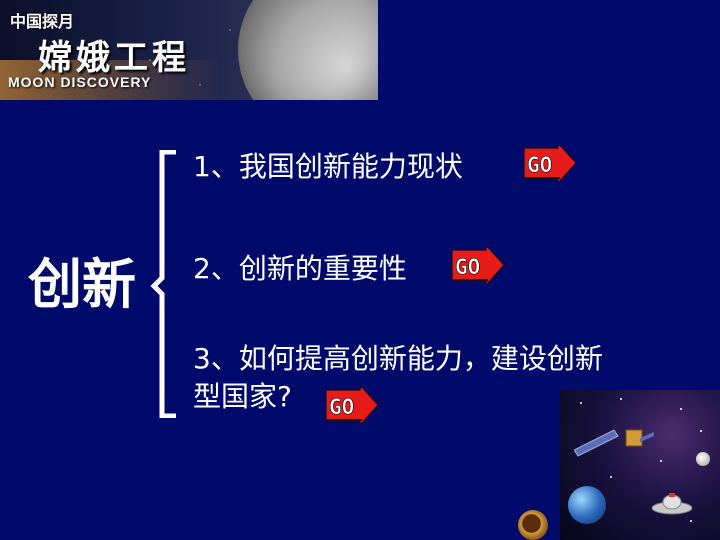  Describe the element at coordinates (82, 284) in the screenshot. I see `keyword-title: 创新` at that location.